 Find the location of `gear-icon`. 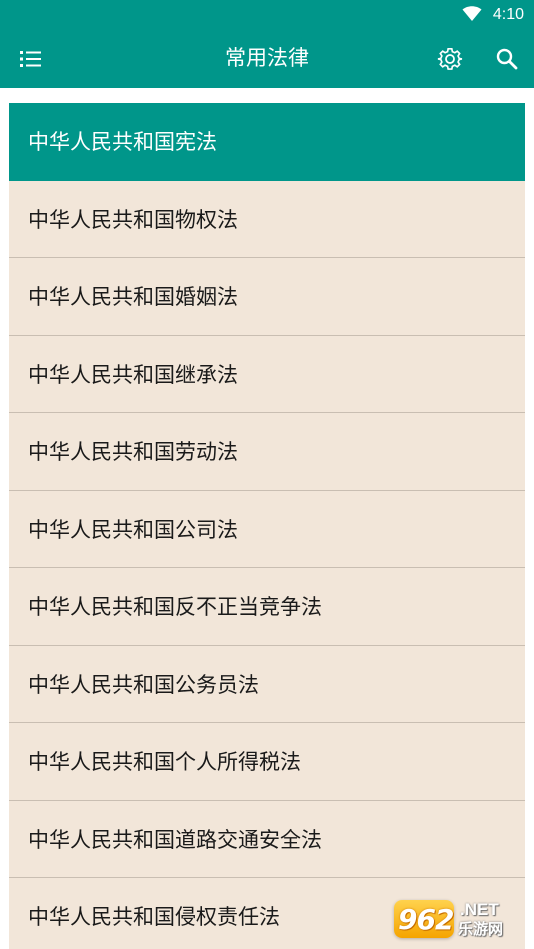

gear-icon is located at coordinates (450, 59).